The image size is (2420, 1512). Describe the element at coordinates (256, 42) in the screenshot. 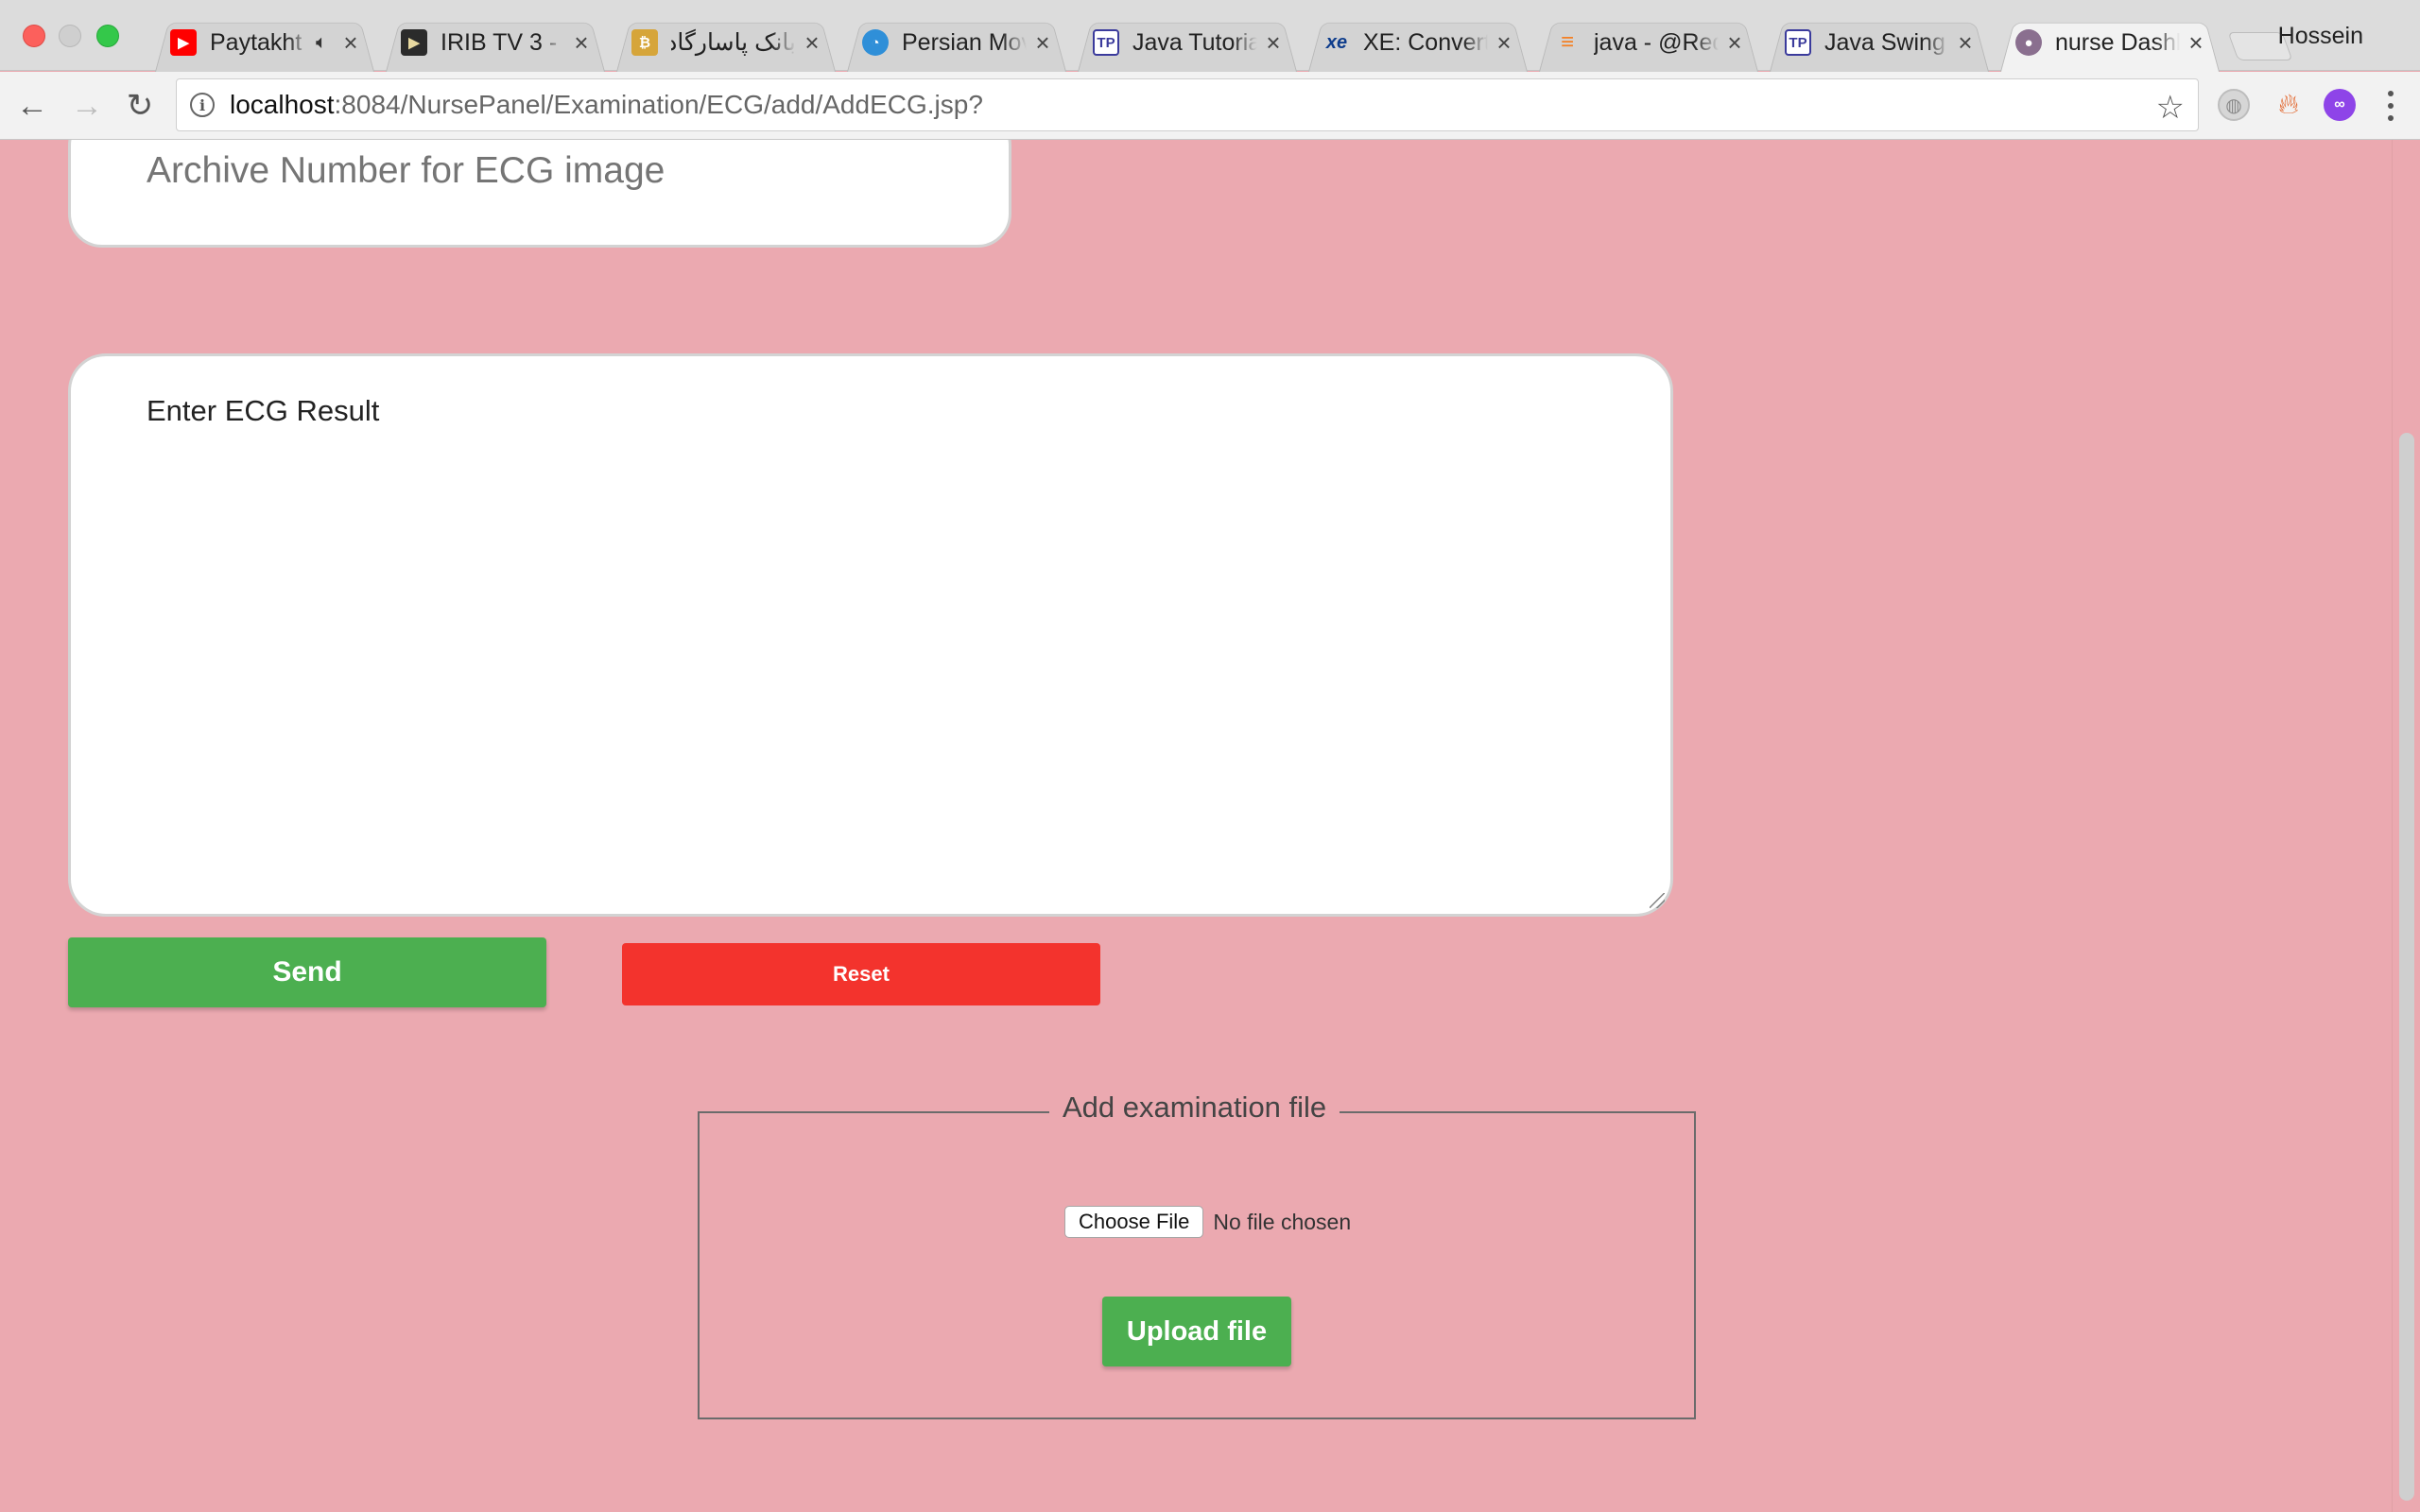

I see `tab-title: Paytakht` at that location.